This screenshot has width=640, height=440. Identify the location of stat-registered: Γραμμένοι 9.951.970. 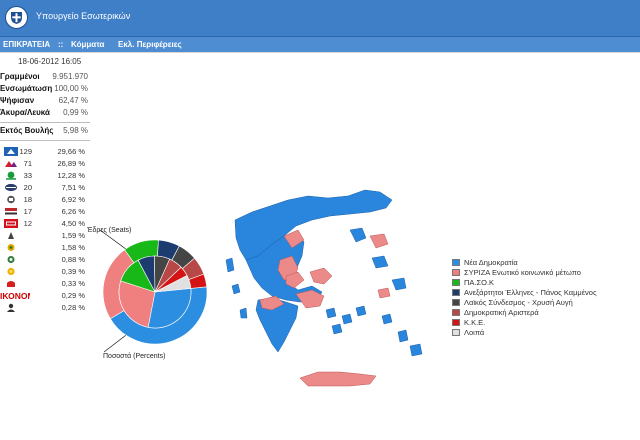
(59, 78).